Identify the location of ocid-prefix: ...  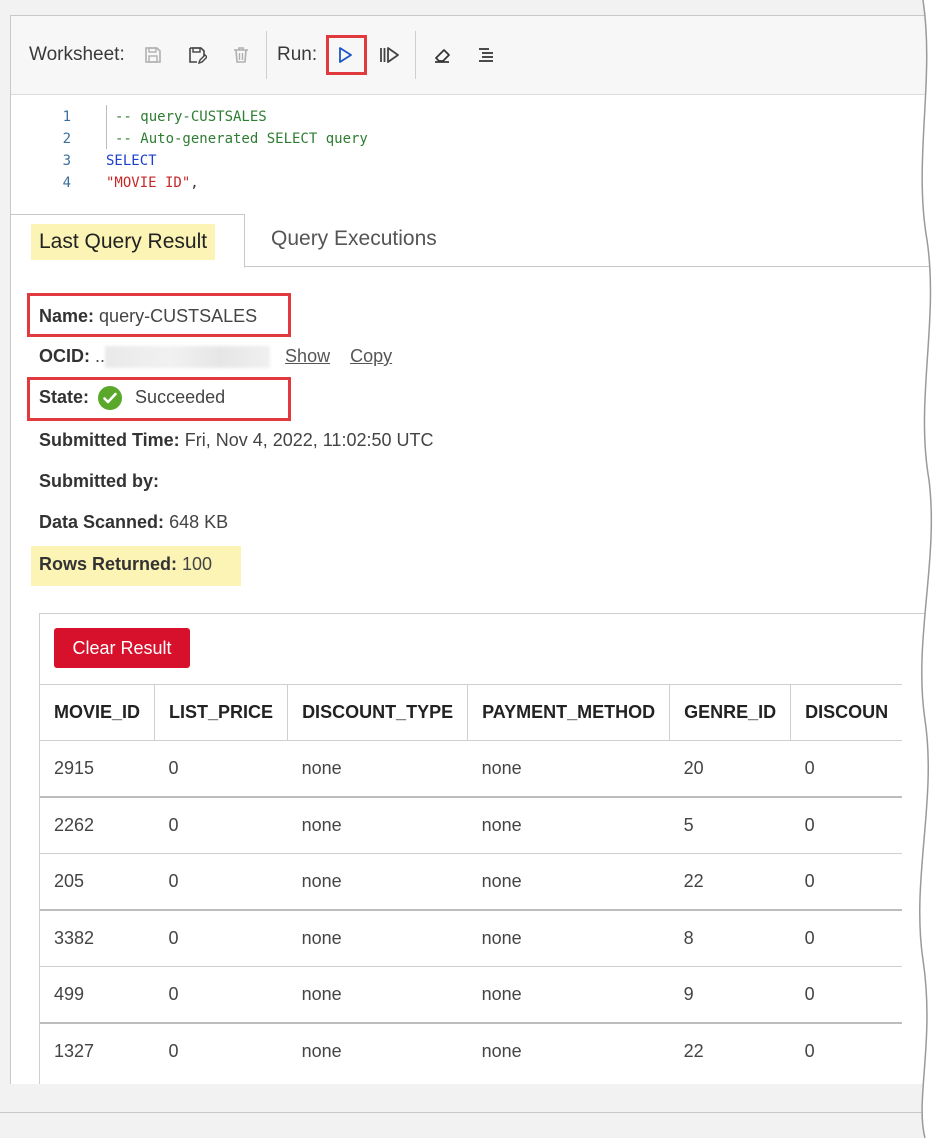
(100, 356).